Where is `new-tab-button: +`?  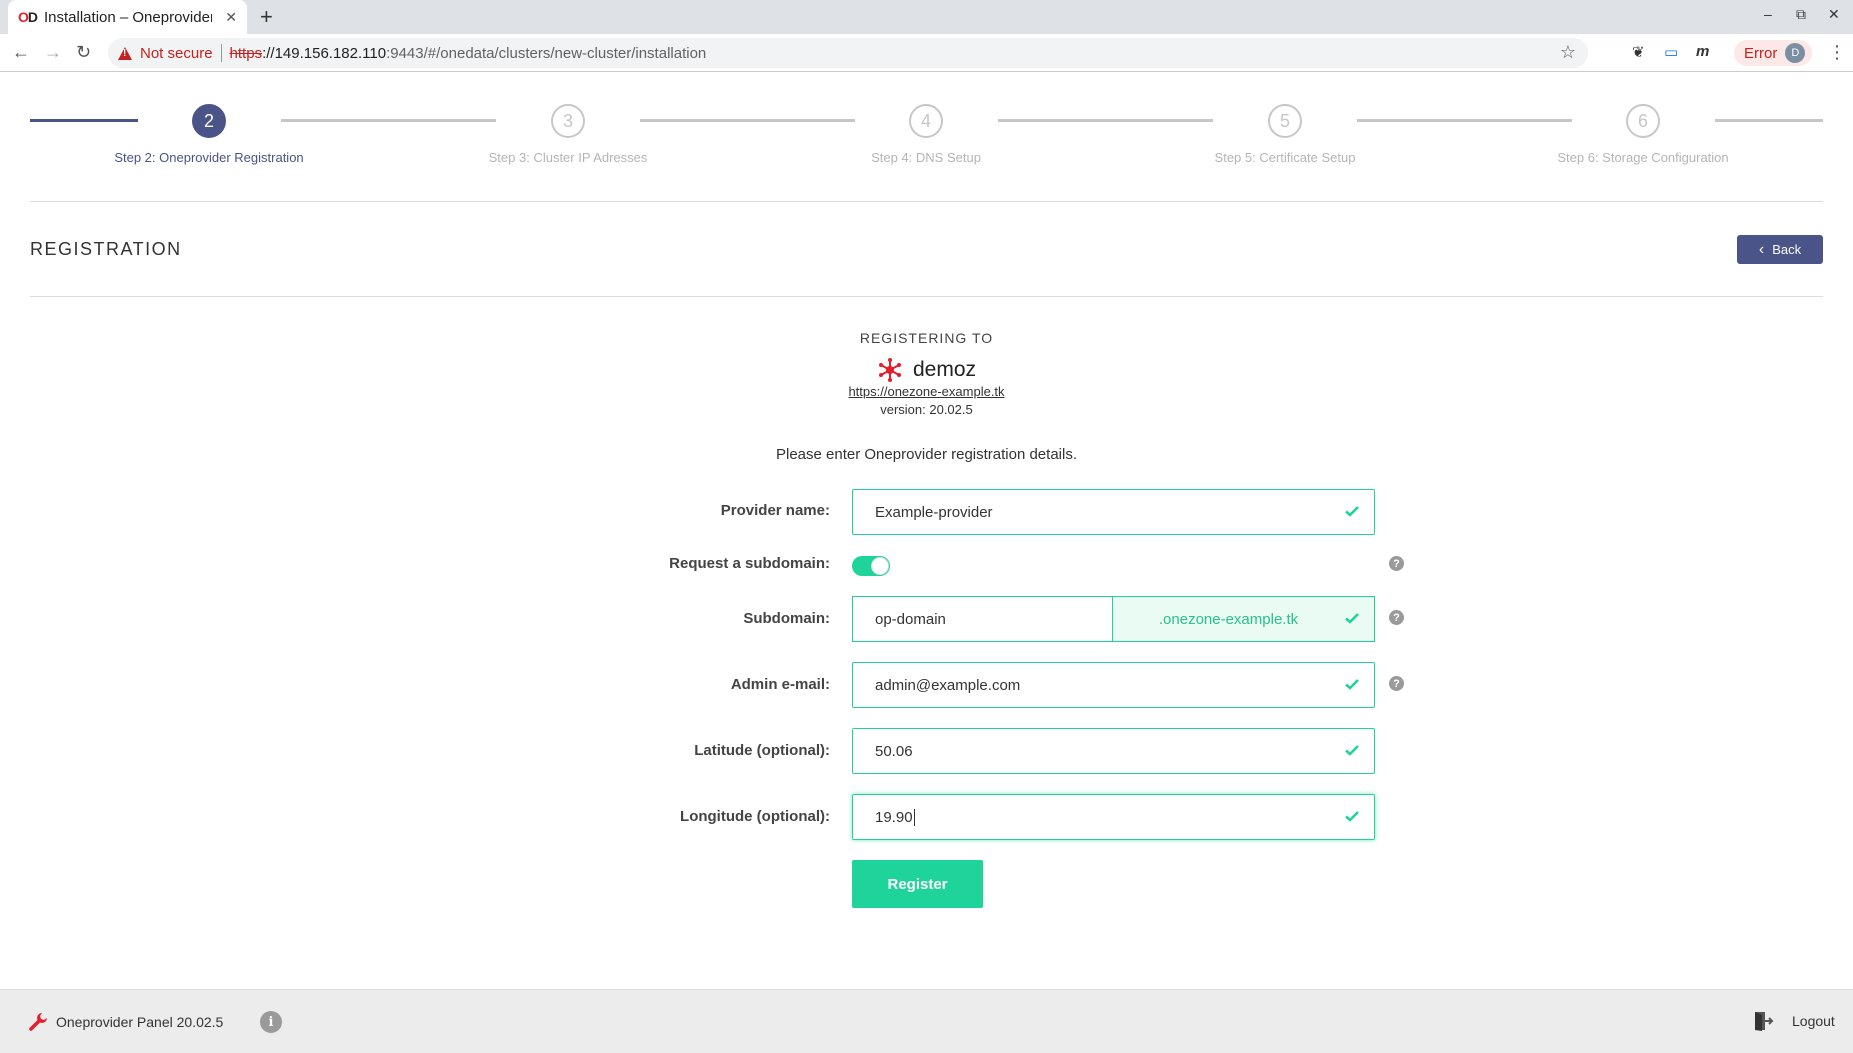
new-tab-button: + is located at coordinates (266, 17).